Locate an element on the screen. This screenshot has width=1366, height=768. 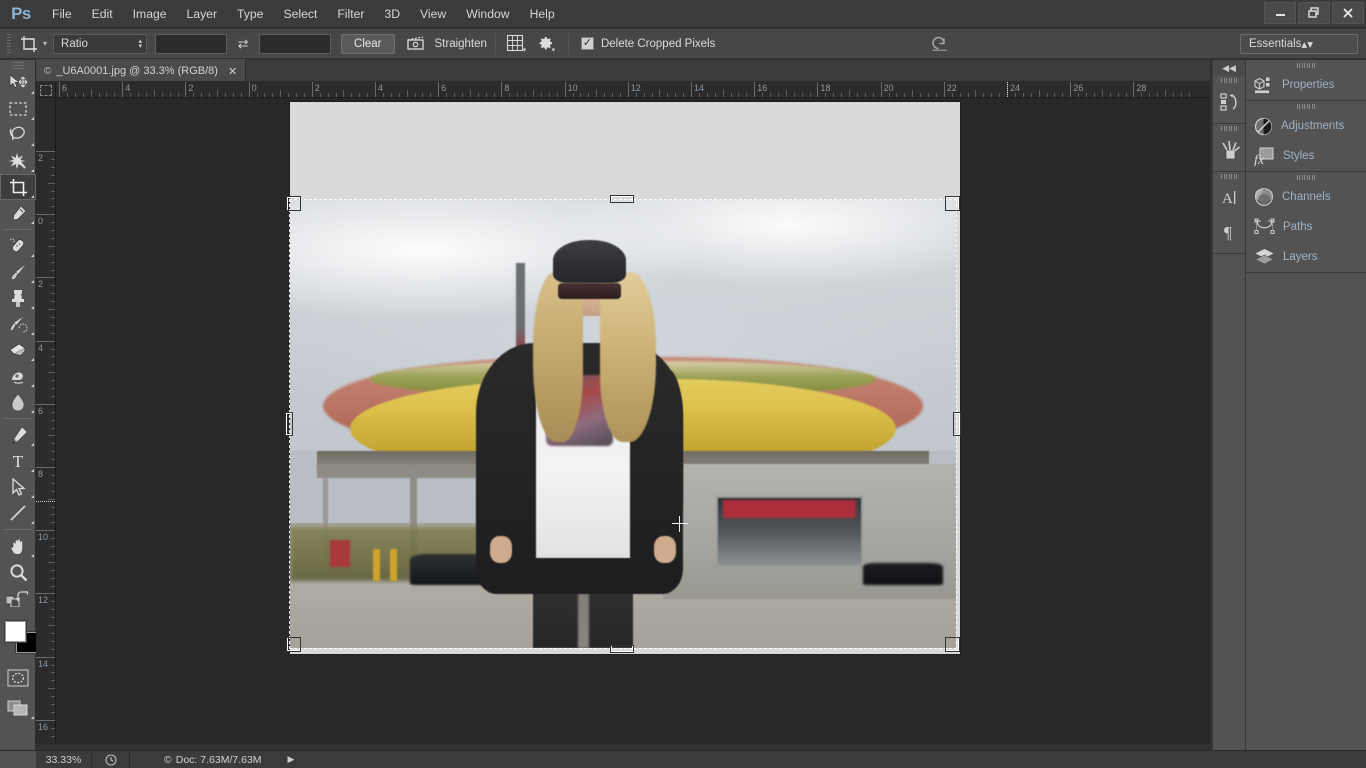
options-bar-grip is located at coordinates (9, 44).